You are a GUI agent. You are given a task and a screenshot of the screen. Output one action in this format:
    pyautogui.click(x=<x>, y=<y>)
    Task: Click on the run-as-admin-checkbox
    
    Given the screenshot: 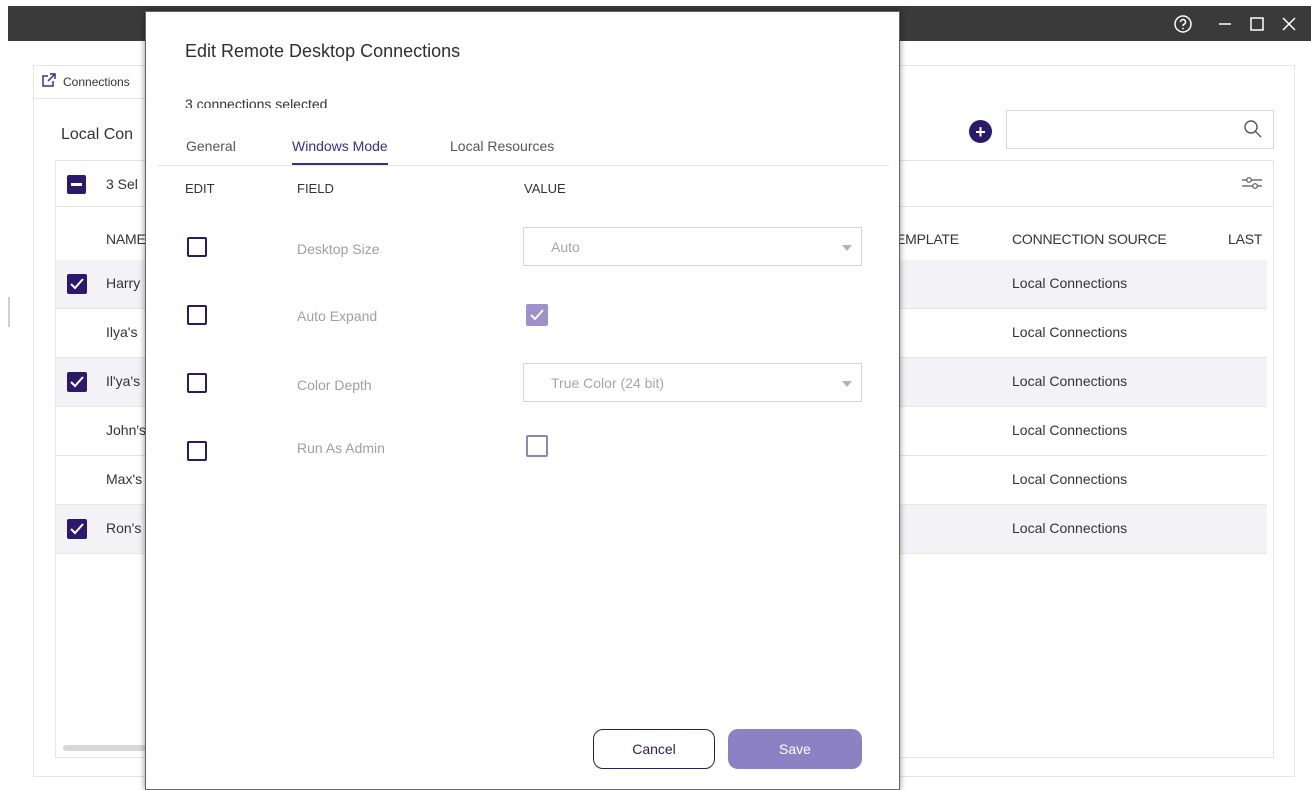 What is the action you would take?
    pyautogui.click(x=537, y=446)
    